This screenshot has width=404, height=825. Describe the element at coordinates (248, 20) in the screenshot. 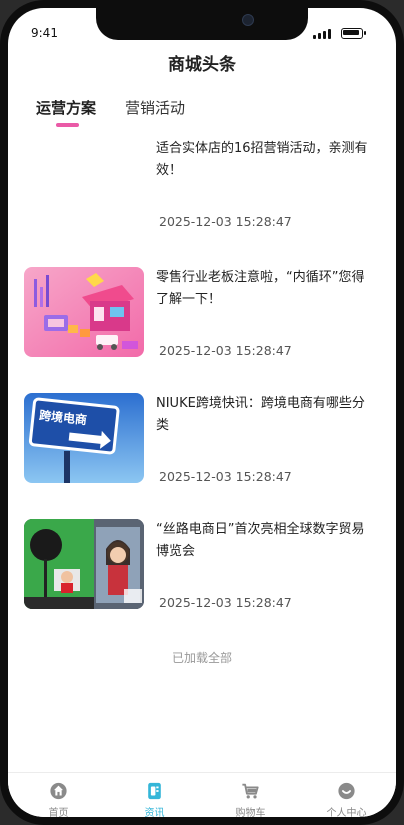

I see `camera-icon` at that location.